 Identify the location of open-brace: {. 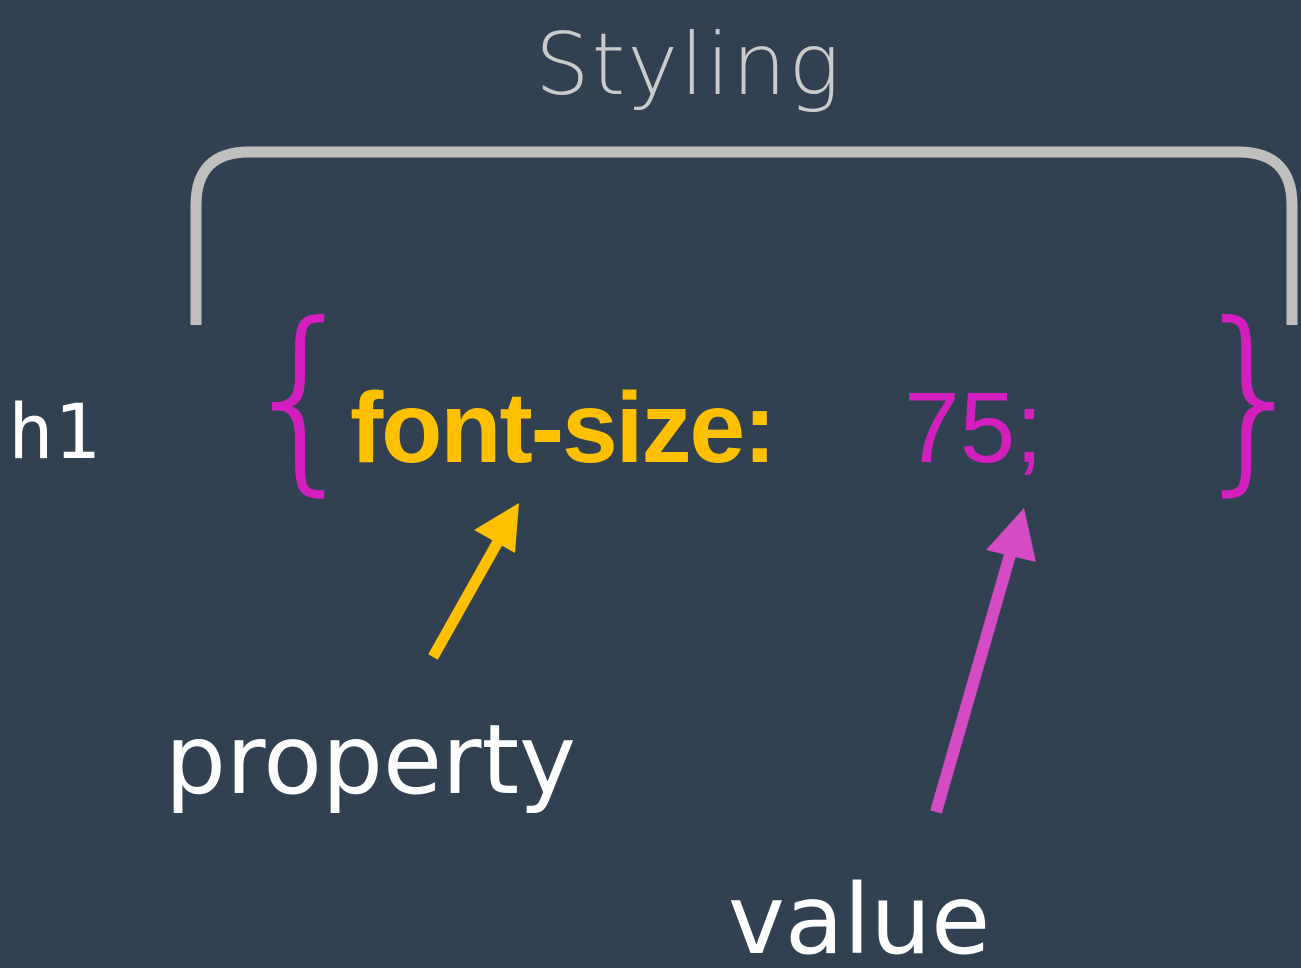
(302, 397).